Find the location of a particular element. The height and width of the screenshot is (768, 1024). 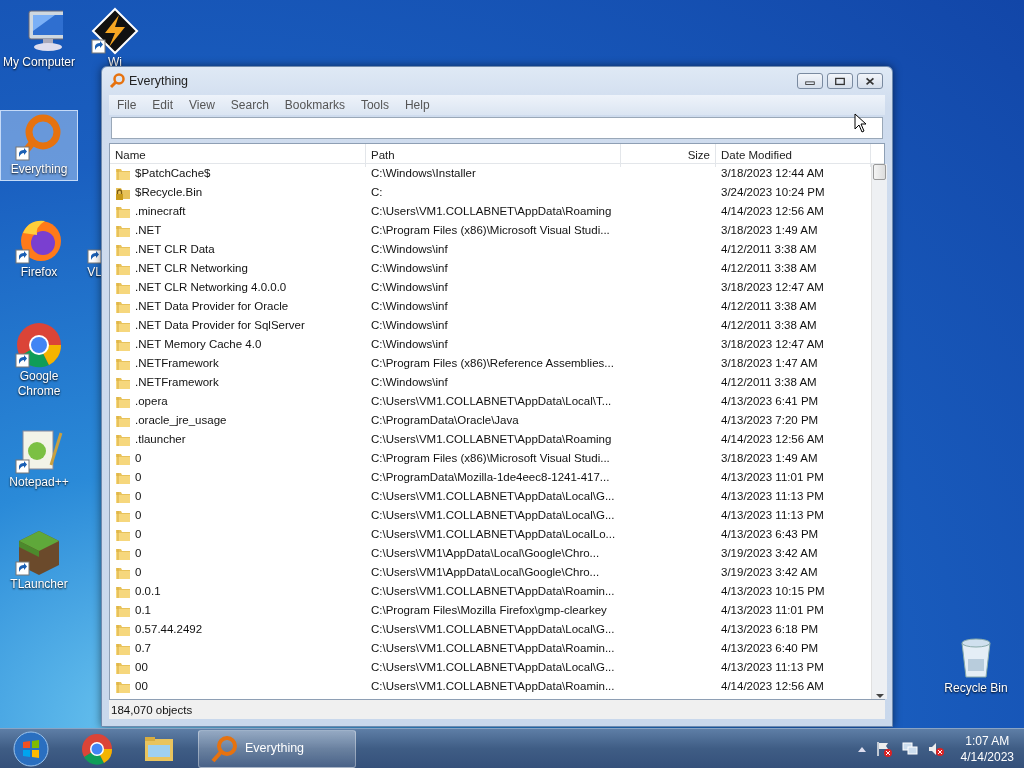

menu-item: Search is located at coordinates (249, 105).